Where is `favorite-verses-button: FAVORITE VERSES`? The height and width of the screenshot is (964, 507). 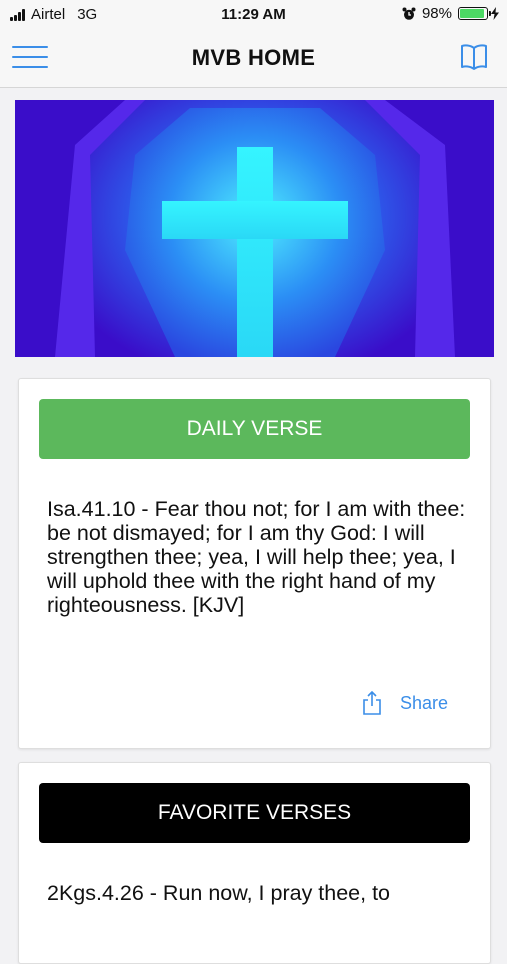 favorite-verses-button: FAVORITE VERSES is located at coordinates (254, 813).